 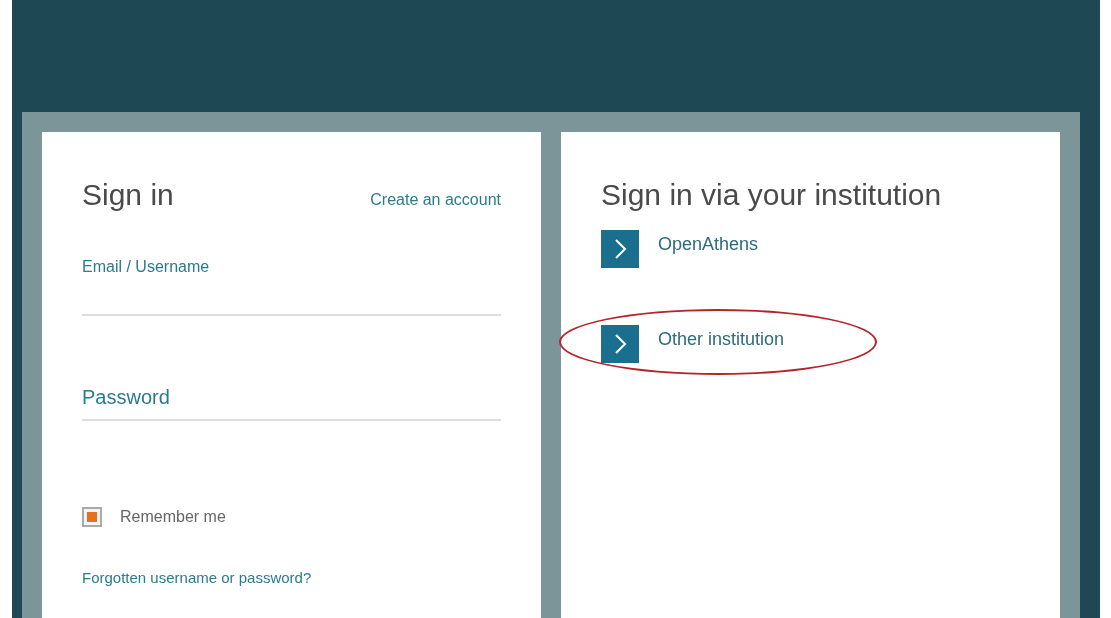 What do you see at coordinates (92, 517) in the screenshot?
I see `remember-me-checkbox` at bounding box center [92, 517].